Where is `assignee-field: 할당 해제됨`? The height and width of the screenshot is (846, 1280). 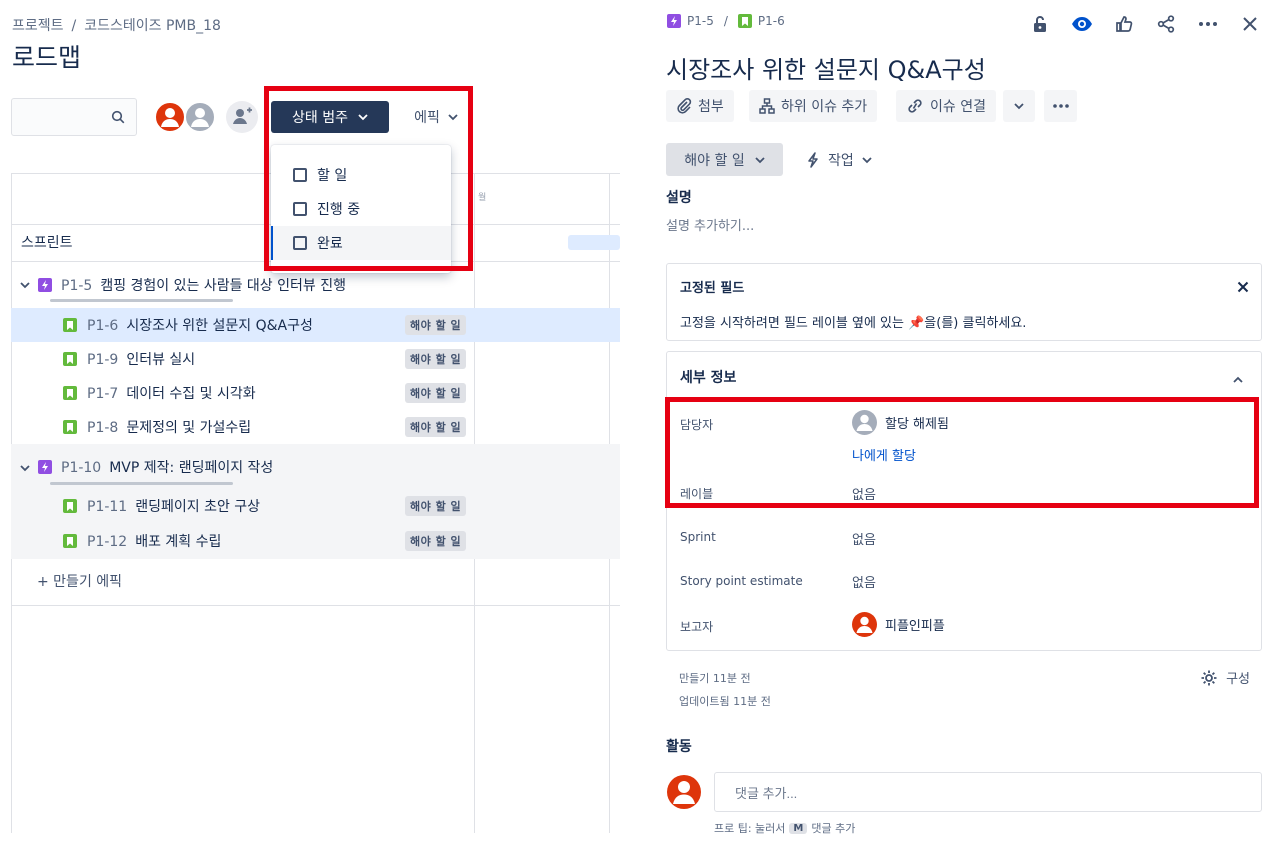 assignee-field: 할당 해제됨 is located at coordinates (900, 422).